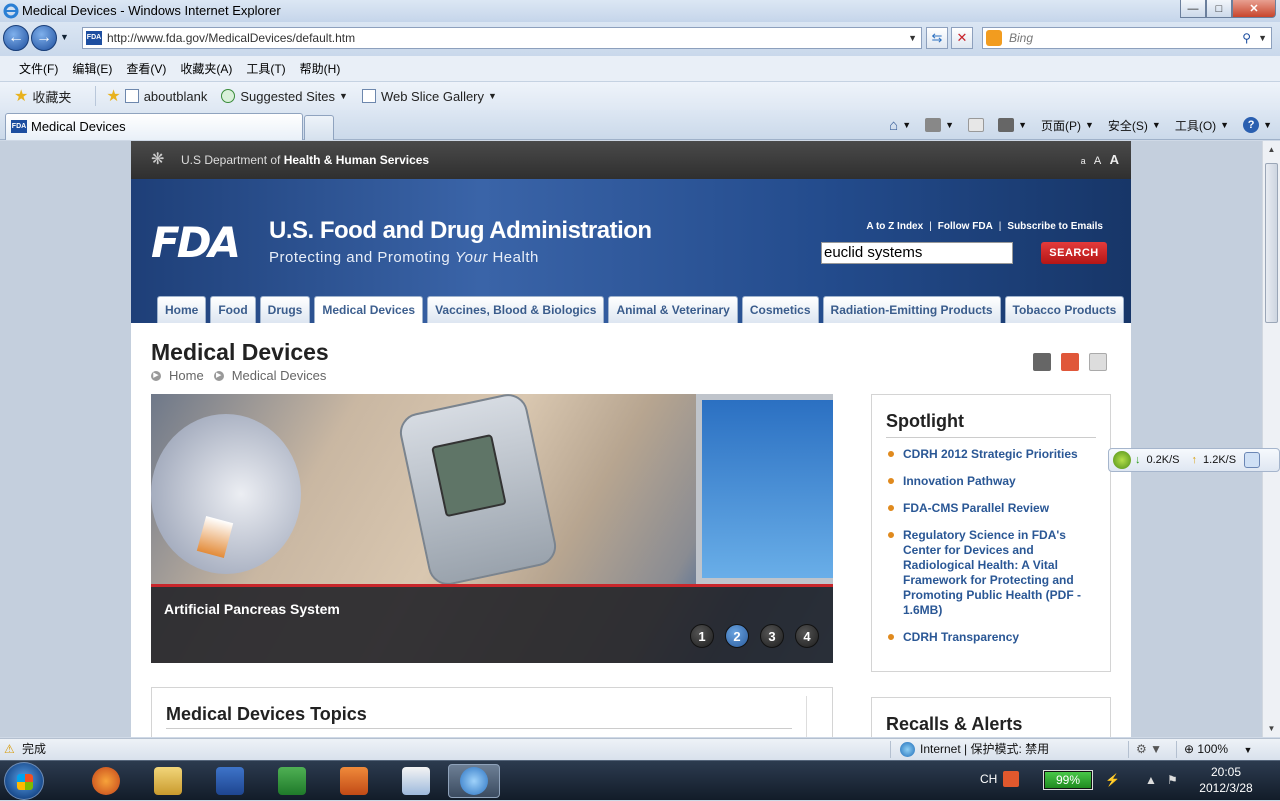 The width and height of the screenshot is (1280, 801). Describe the element at coordinates (24, 781) in the screenshot. I see `start-button` at that location.